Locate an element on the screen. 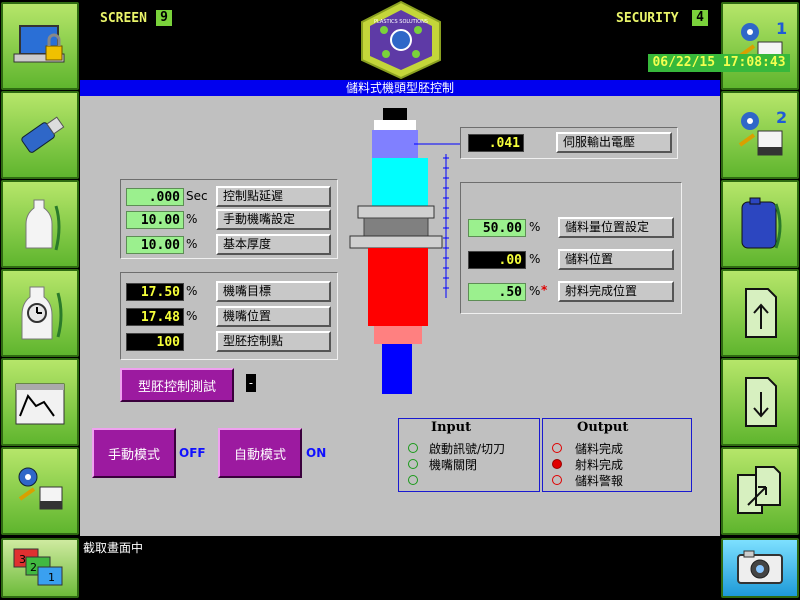 This screenshot has height=600, width=800. top-ring is located at coordinates (395, 125).